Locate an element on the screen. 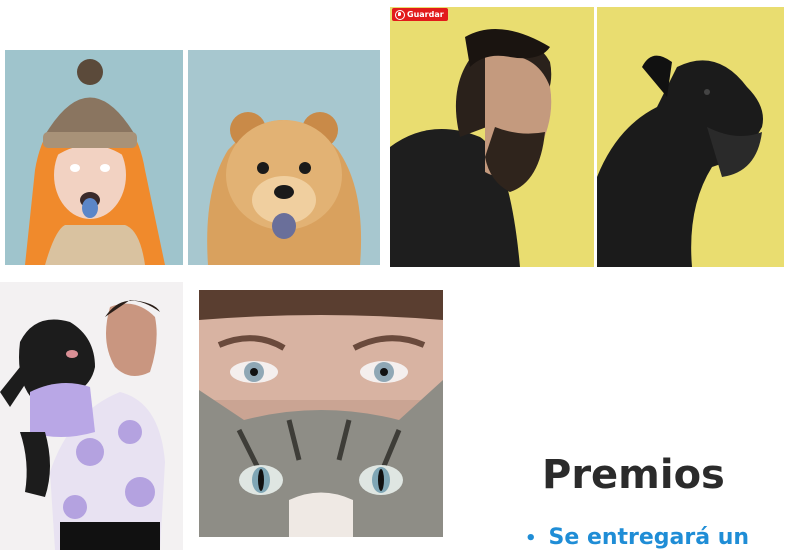  prize-text: Se entregará un is located at coordinates (649, 537).